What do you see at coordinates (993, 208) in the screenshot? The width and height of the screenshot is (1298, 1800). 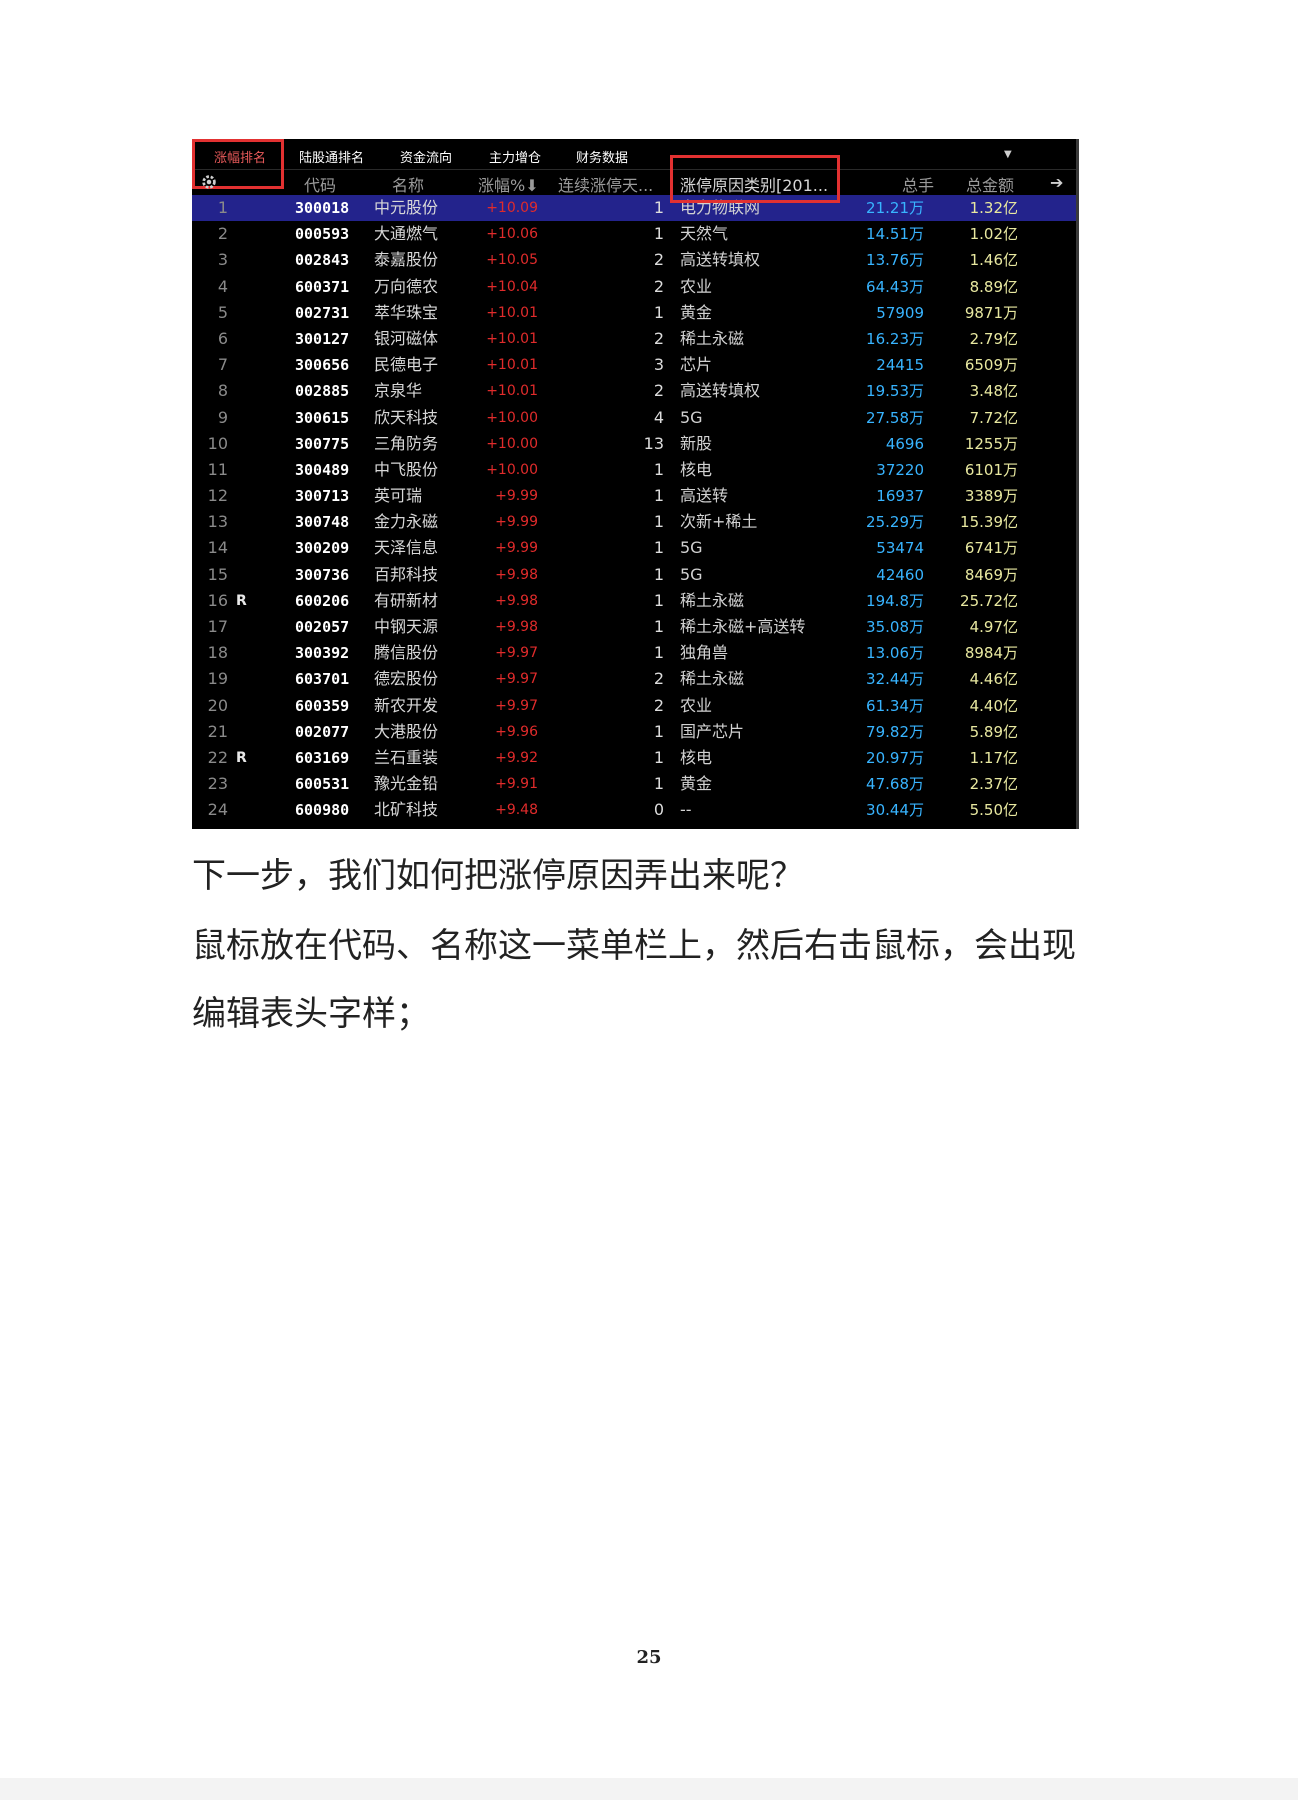 I see `total-amount: 1.32亿` at bounding box center [993, 208].